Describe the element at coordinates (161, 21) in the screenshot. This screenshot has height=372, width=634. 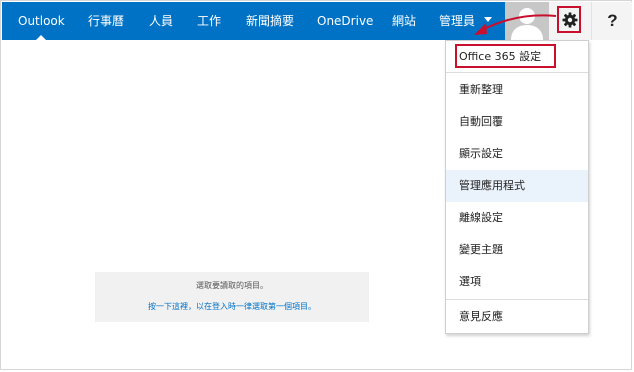
I see `nav-item-people: 人員` at that location.